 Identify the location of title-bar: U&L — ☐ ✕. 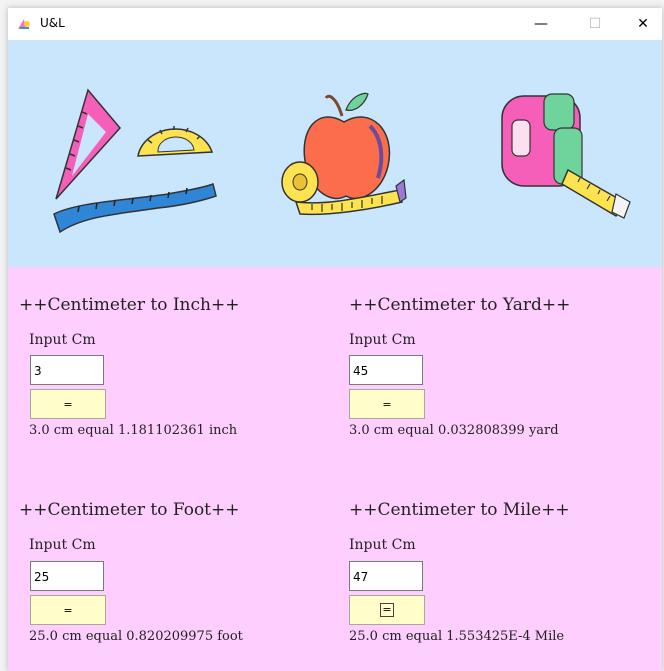
(335, 24).